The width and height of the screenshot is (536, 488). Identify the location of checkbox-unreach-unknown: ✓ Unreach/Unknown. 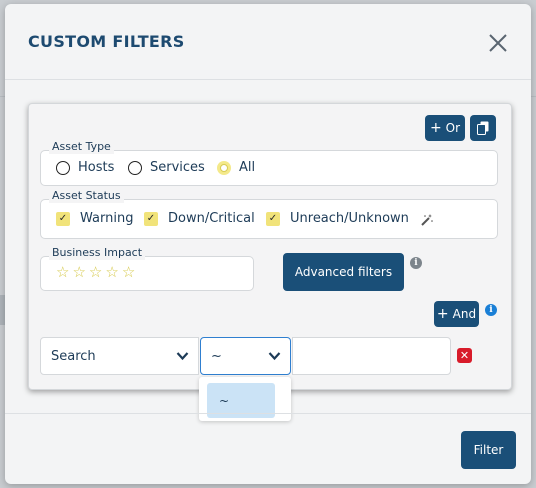
(337, 218).